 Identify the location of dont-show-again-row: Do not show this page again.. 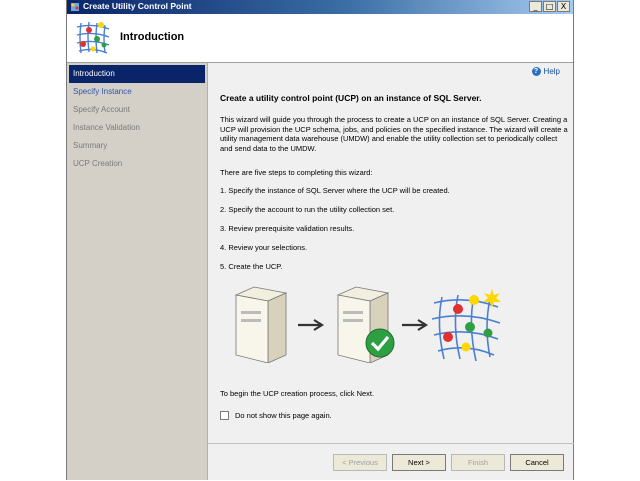
(276, 415).